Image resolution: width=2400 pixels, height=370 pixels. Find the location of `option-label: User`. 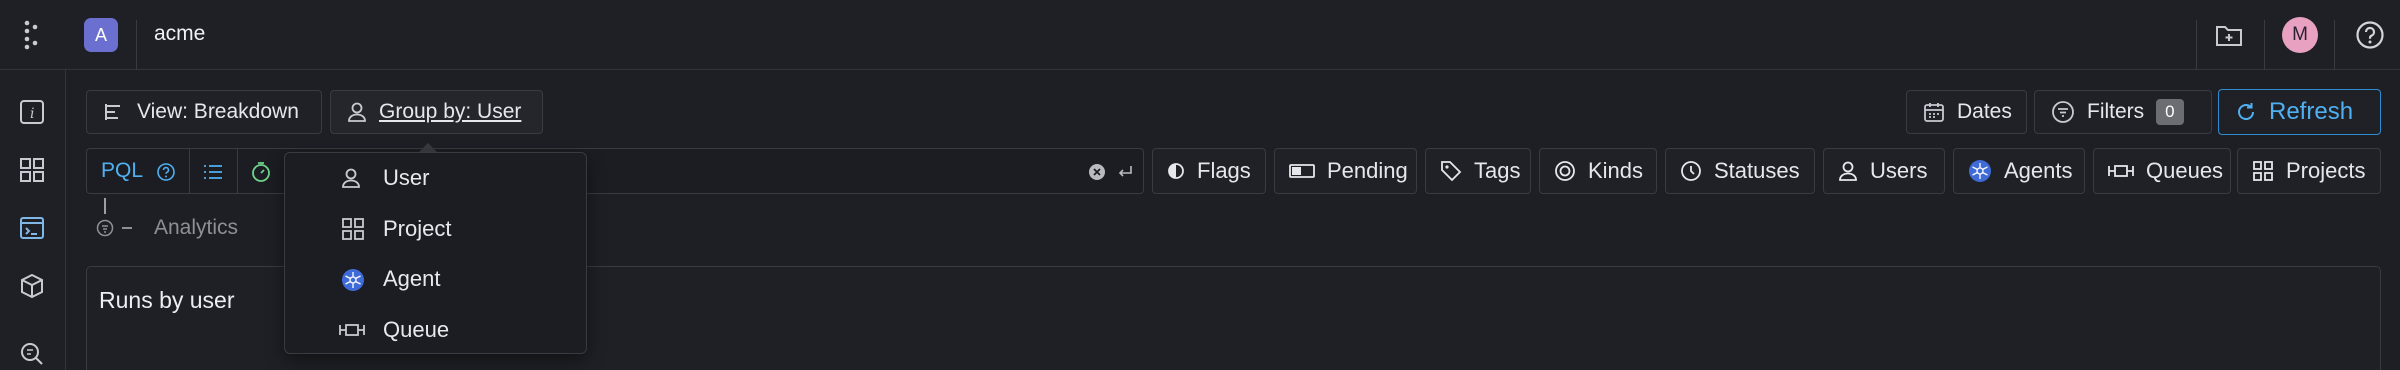

option-label: User is located at coordinates (406, 177).